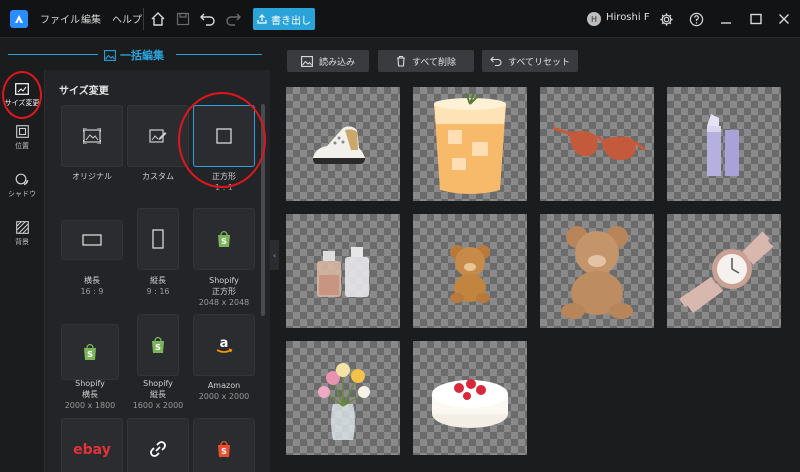 This screenshot has width=800, height=472. Describe the element at coordinates (22, 271) in the screenshot. I see `tool-rail: サイズ変更 位置 シャドウ 背景` at that location.